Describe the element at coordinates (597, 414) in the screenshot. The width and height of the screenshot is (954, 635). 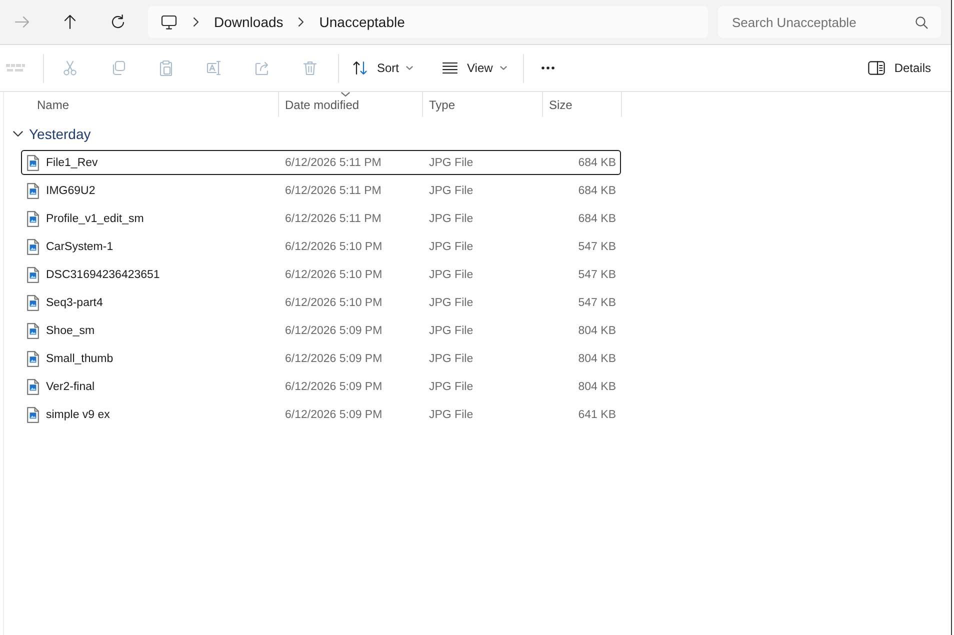
I see `file-size: 641 KB` at that location.